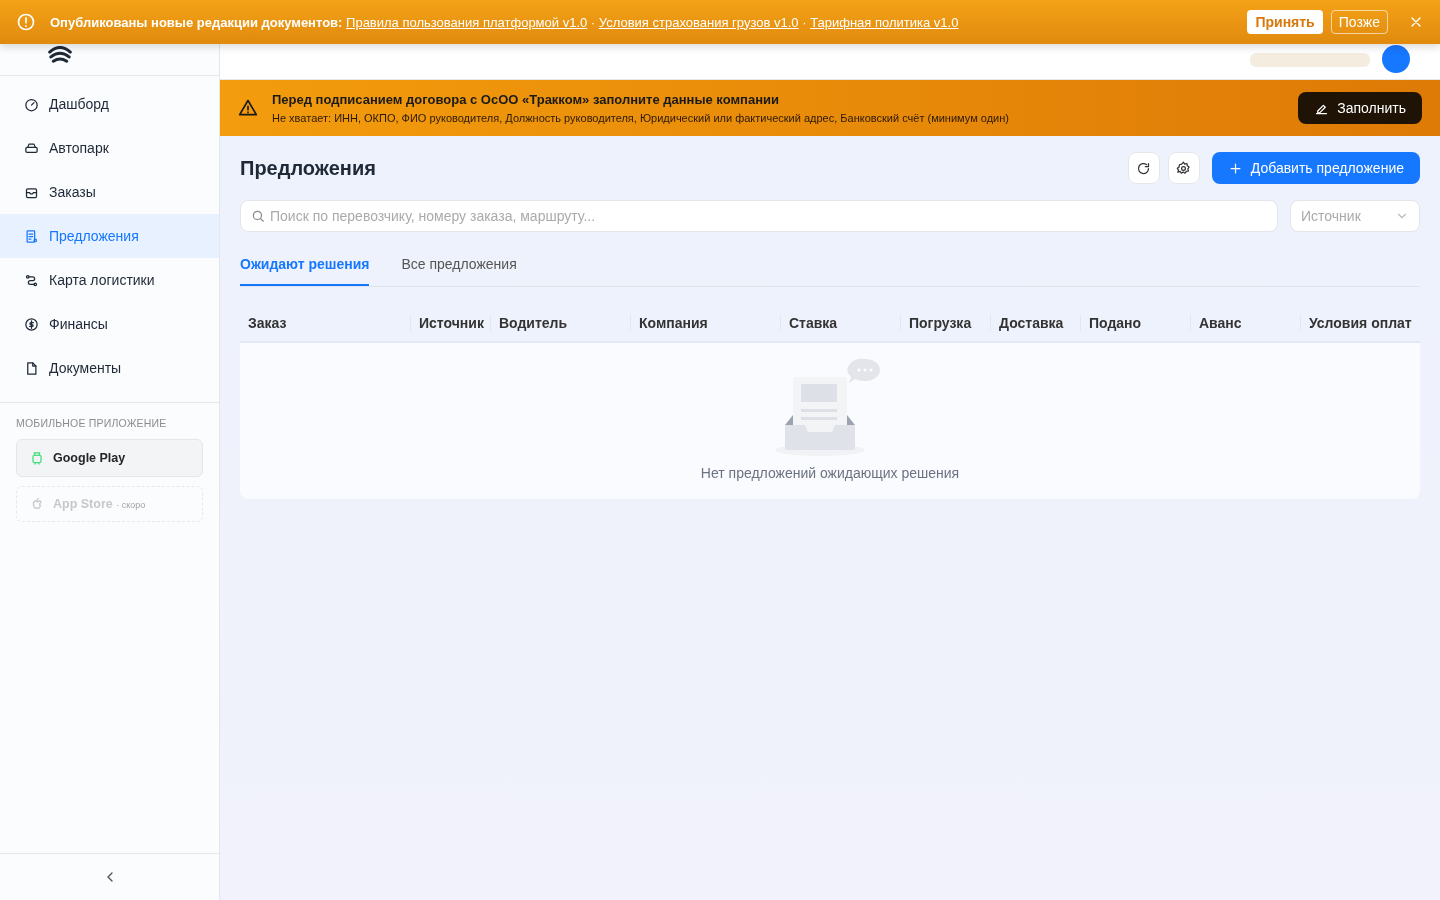  I want to click on warning-text: Не хватает: ИНН, ОКПО, ФИО руководителя, Должность руководителя, Юридический или фактический адрес, Банковский счёт (минимум один), so click(641, 118).